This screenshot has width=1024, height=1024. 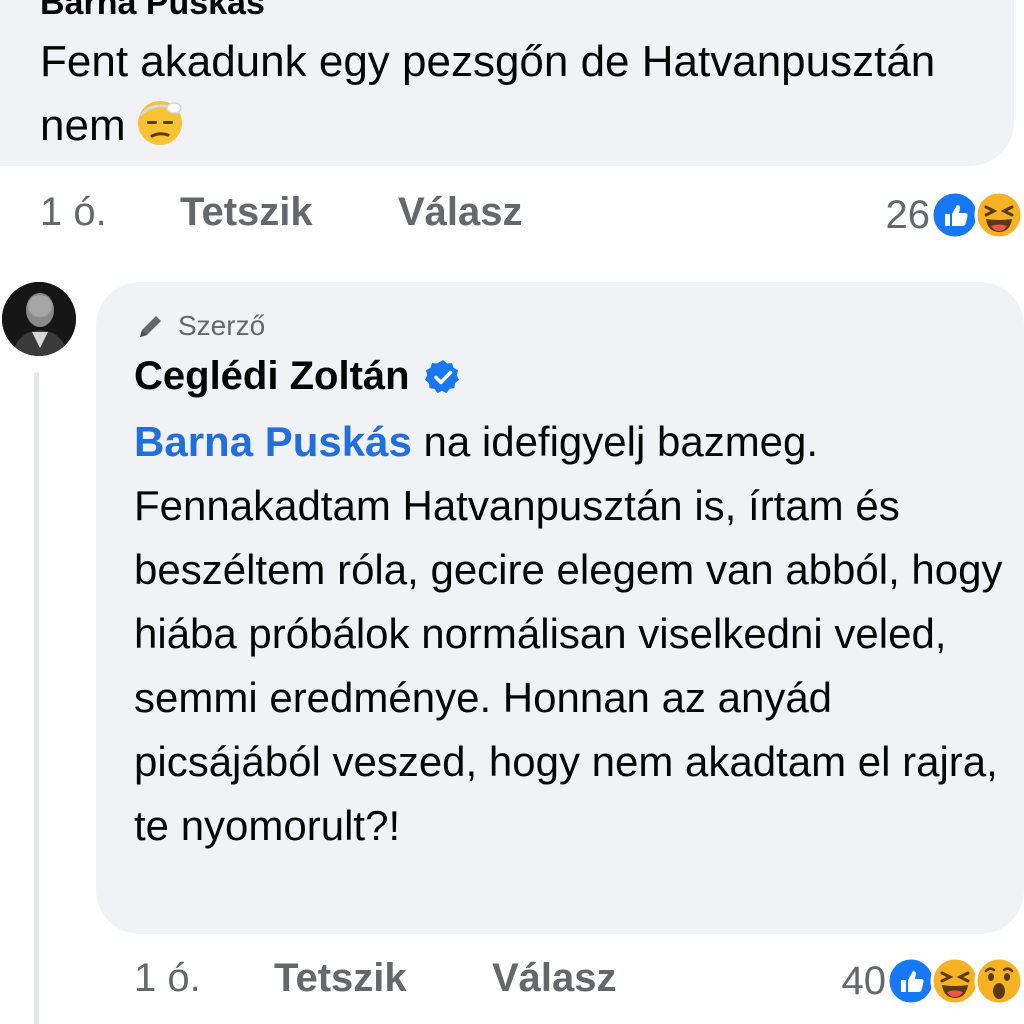 What do you see at coordinates (150, 326) in the screenshot?
I see `pencil-icon` at bounding box center [150, 326].